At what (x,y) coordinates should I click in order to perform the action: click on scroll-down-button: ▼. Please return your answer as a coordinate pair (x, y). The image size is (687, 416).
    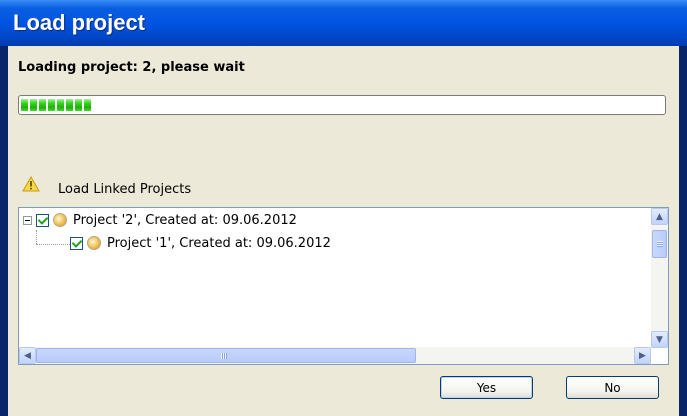
    Looking at the image, I should click on (659, 339).